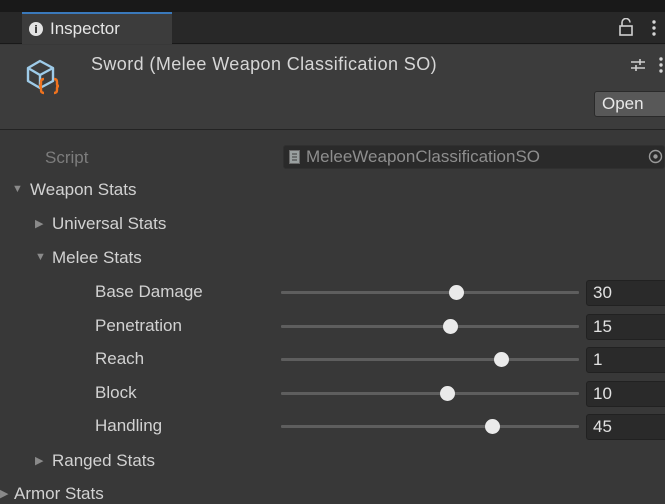  What do you see at coordinates (116, 392) in the screenshot?
I see `melee-stat-label: Block` at bounding box center [116, 392].